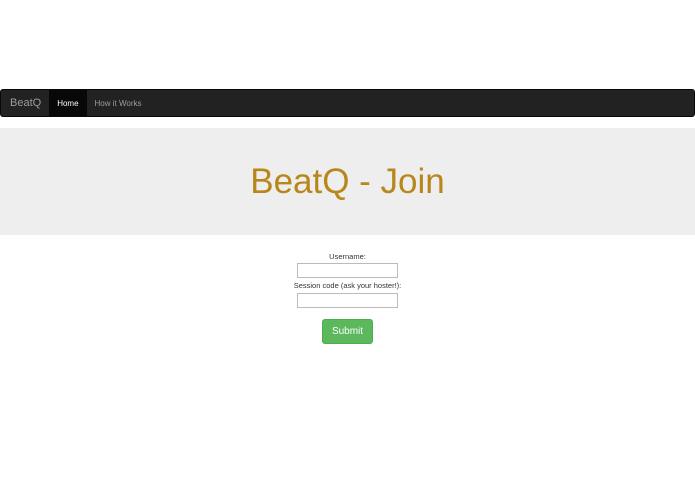  What do you see at coordinates (347, 270) in the screenshot?
I see `username-input` at bounding box center [347, 270].